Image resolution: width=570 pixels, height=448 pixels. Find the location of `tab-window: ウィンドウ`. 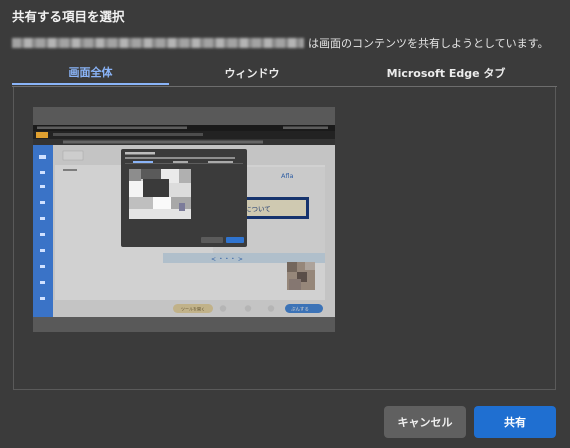

tab-window: ウィンドウ is located at coordinates (252, 72).